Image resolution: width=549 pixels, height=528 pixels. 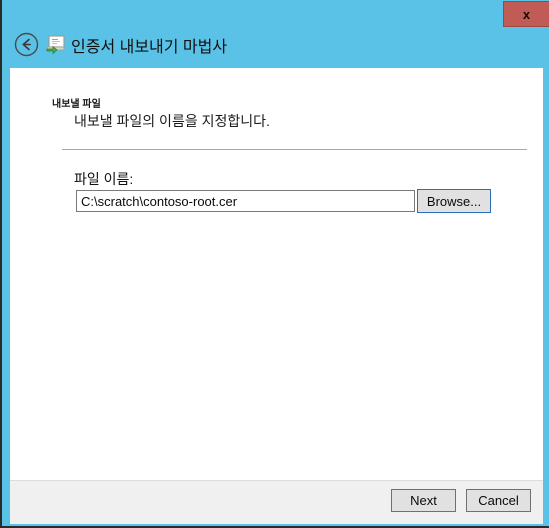 I want to click on section-subtitle: 내보낼 파일의 이름을 지정합니다., so click(x=172, y=121).